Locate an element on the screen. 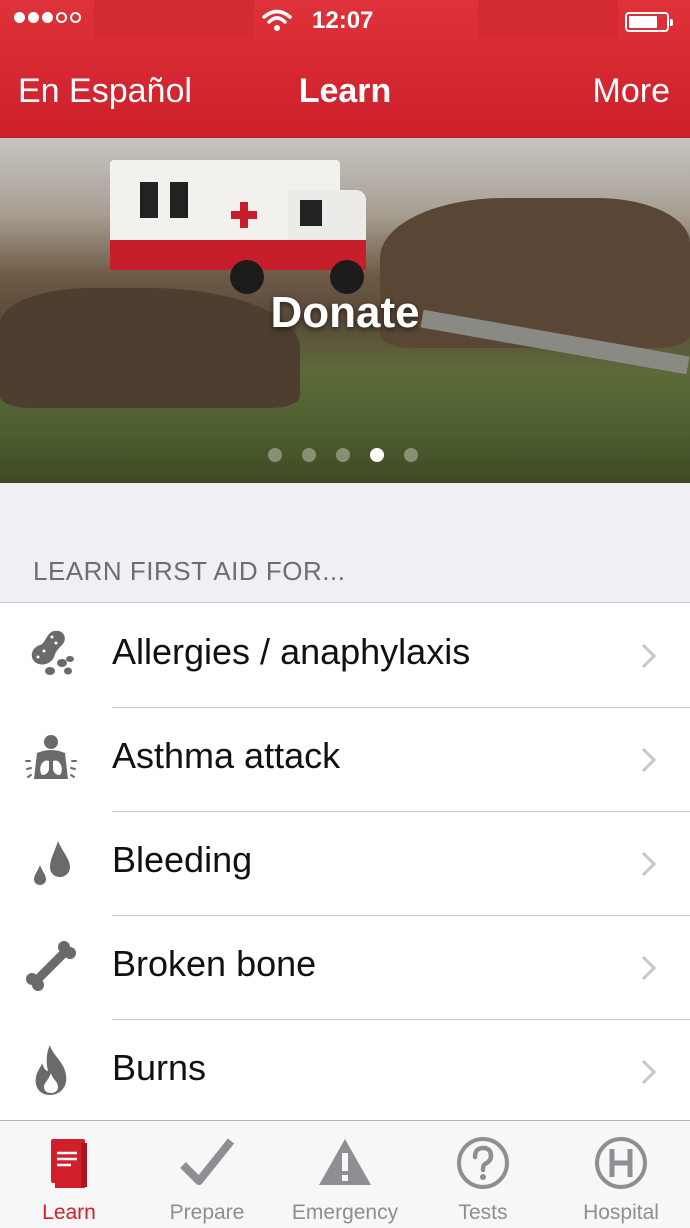  tab-learn: Learn is located at coordinates (69, 1174).